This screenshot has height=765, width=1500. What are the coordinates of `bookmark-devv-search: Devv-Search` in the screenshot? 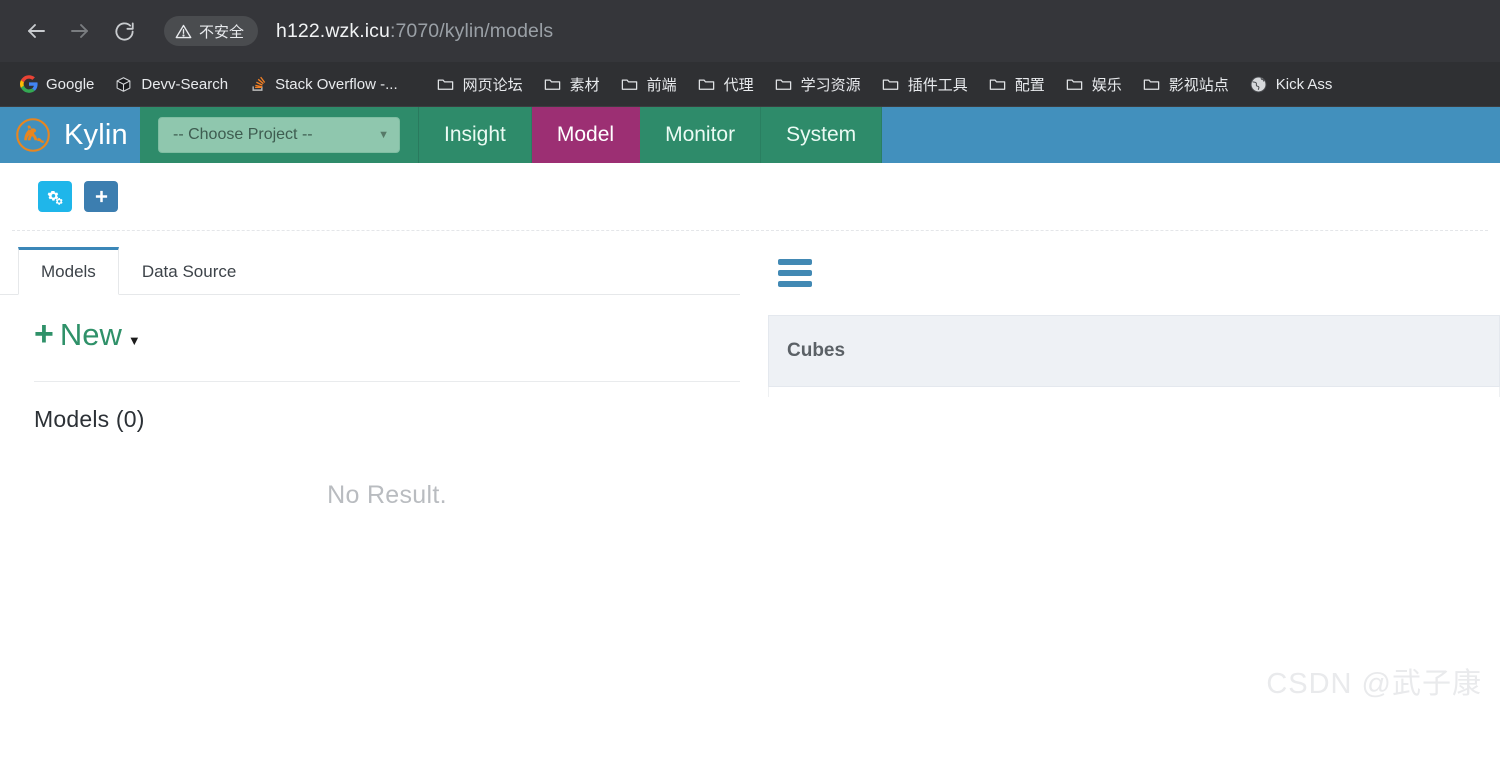 It's located at (171, 84).